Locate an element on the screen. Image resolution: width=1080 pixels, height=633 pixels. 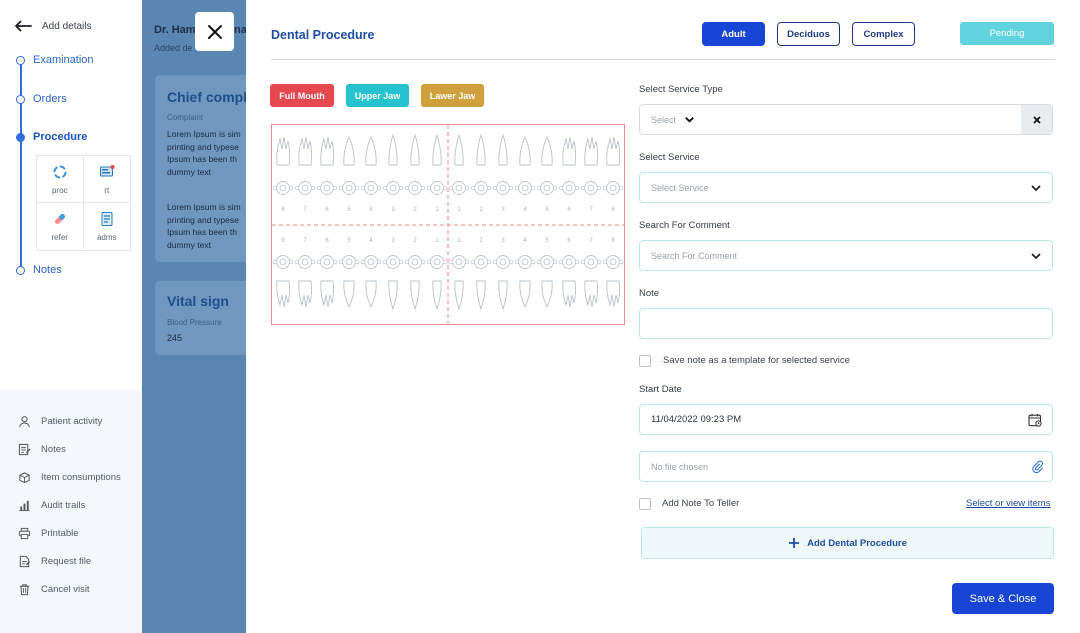
back-button: Add details is located at coordinates (52, 26).